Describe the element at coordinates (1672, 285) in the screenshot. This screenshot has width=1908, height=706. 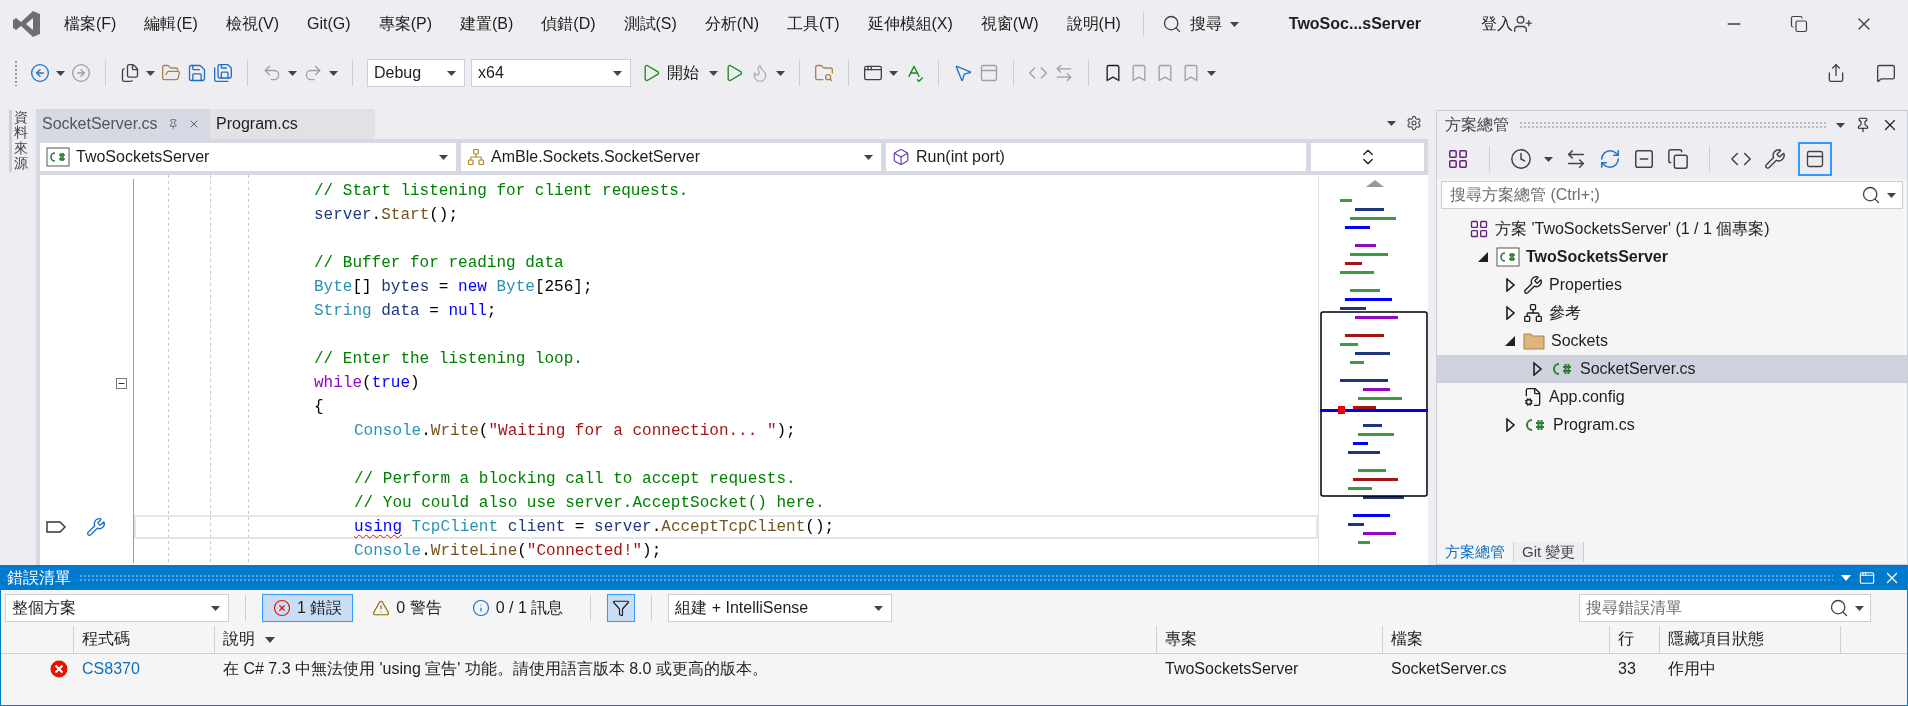
I see `tree-item: Properties` at that location.